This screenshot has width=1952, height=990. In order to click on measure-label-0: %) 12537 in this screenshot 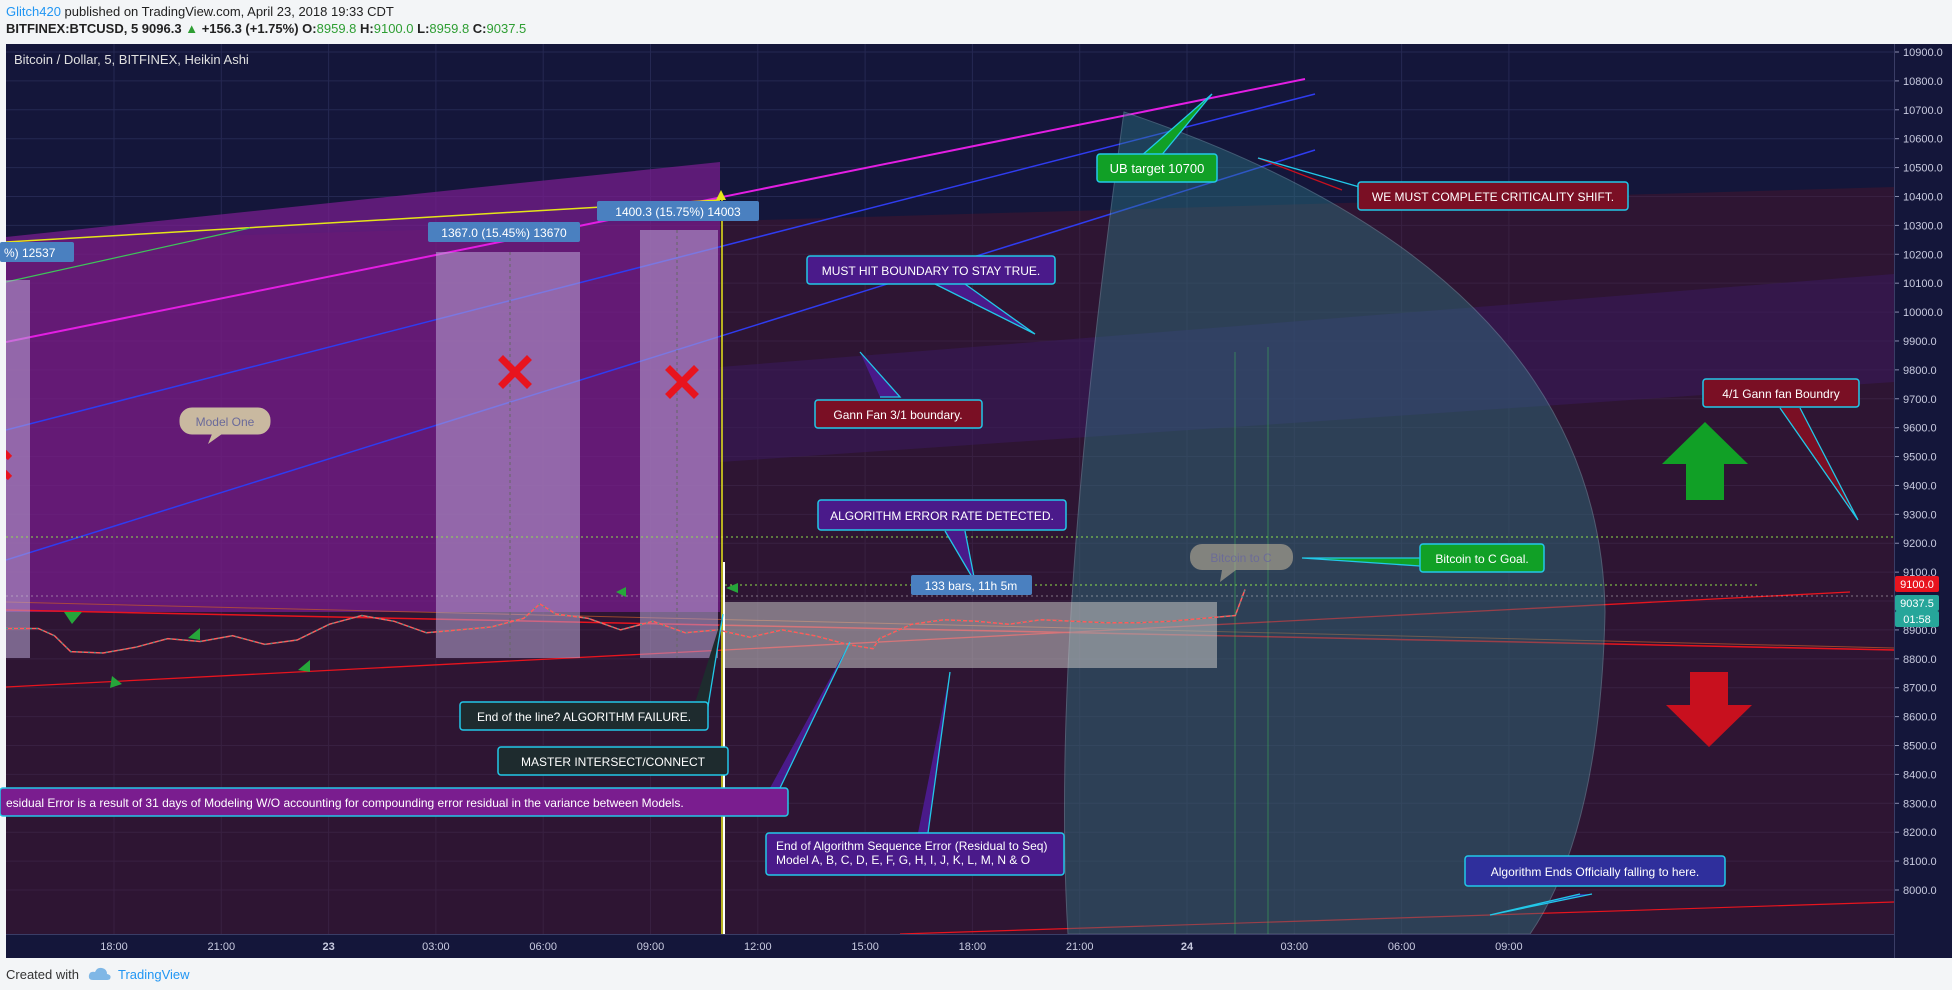, I will do `click(30, 253)`.